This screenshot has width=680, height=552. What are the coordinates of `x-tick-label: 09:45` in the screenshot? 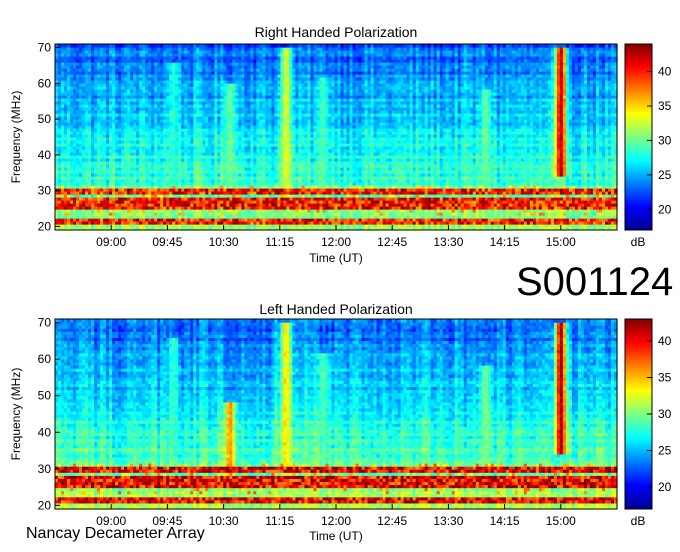 It's located at (167, 242).